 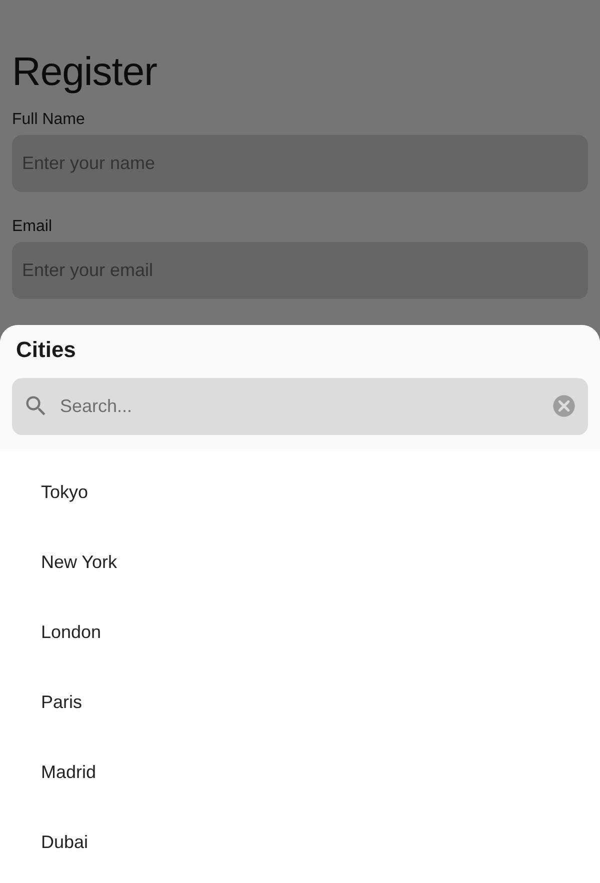 I want to click on city-item: Madrid, so click(x=300, y=772).